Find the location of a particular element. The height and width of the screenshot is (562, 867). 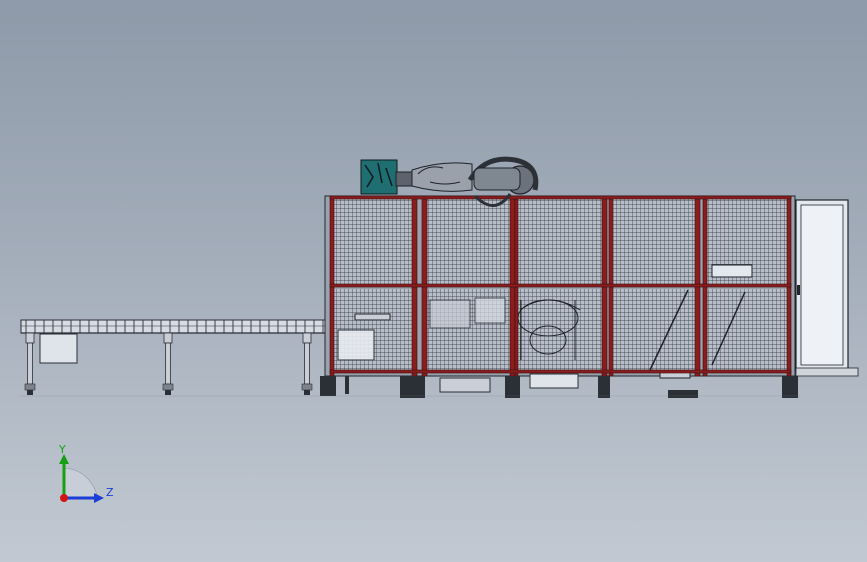

robot-upper-arm is located at coordinates (497, 179).